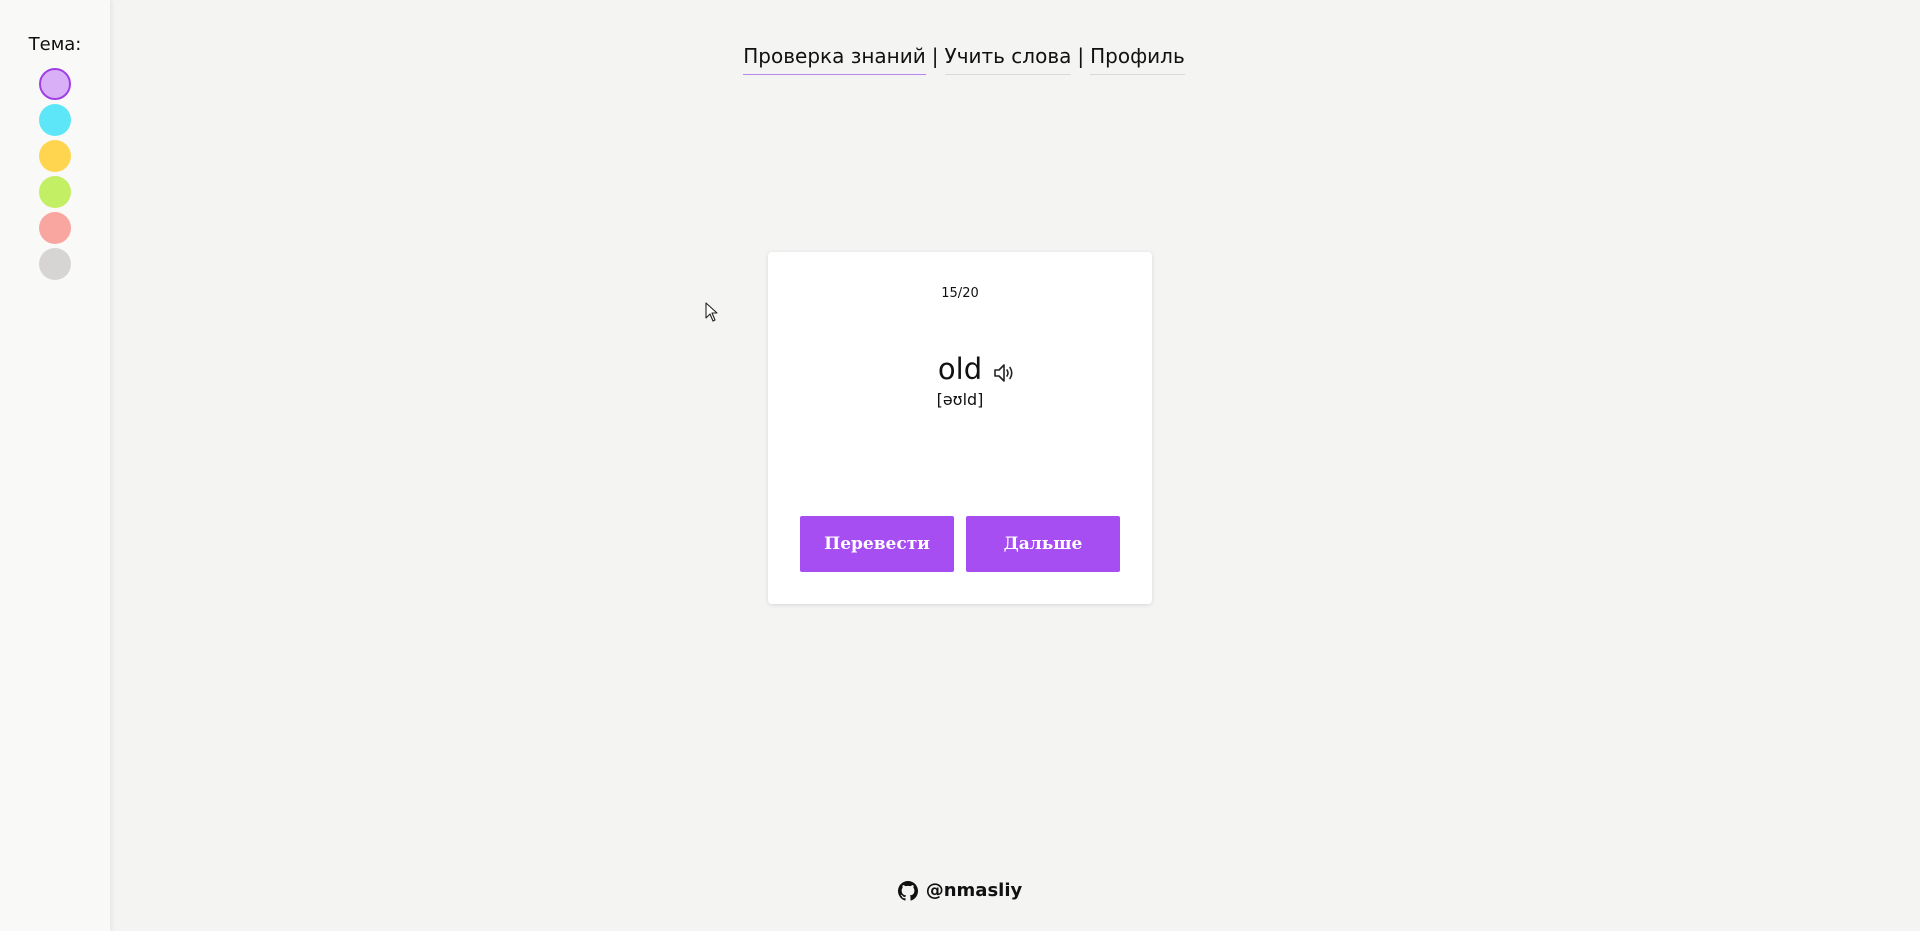 This screenshot has width=1920, height=931. Describe the element at coordinates (1043, 544) in the screenshot. I see `next-button: Дальше` at that location.